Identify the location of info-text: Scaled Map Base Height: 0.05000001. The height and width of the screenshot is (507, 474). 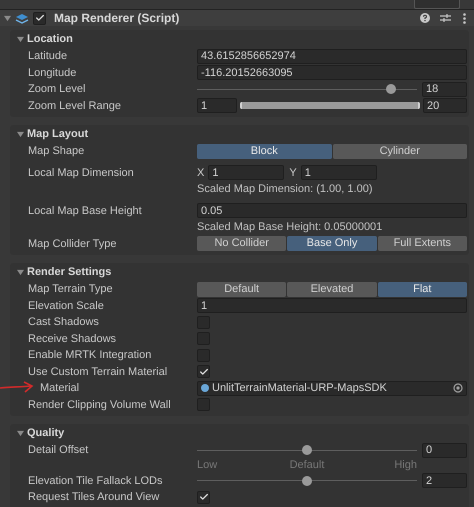
(289, 227).